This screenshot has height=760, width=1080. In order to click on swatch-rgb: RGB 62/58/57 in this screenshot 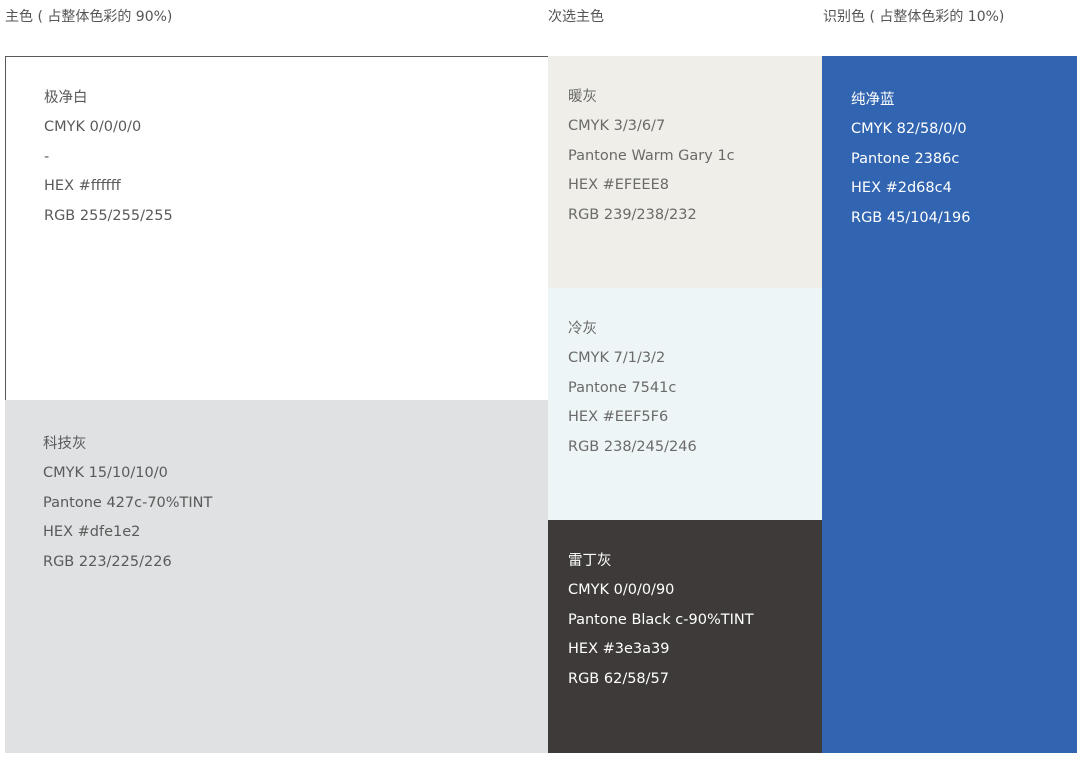, I will do `click(618, 678)`.